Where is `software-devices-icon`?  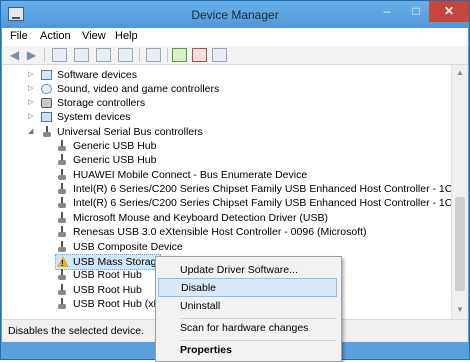 software-devices-icon is located at coordinates (46, 75).